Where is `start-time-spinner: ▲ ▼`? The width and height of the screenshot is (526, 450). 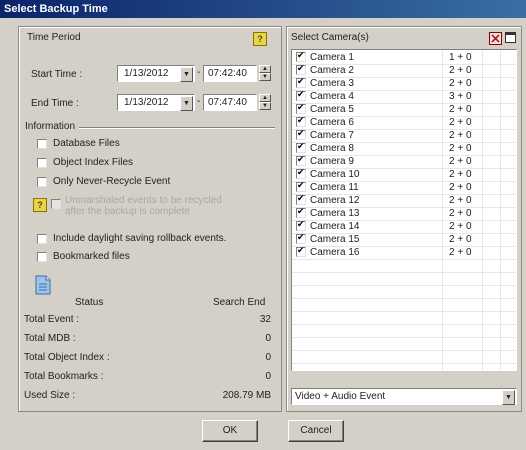
start-time-spinner: ▲ ▼ is located at coordinates (265, 73).